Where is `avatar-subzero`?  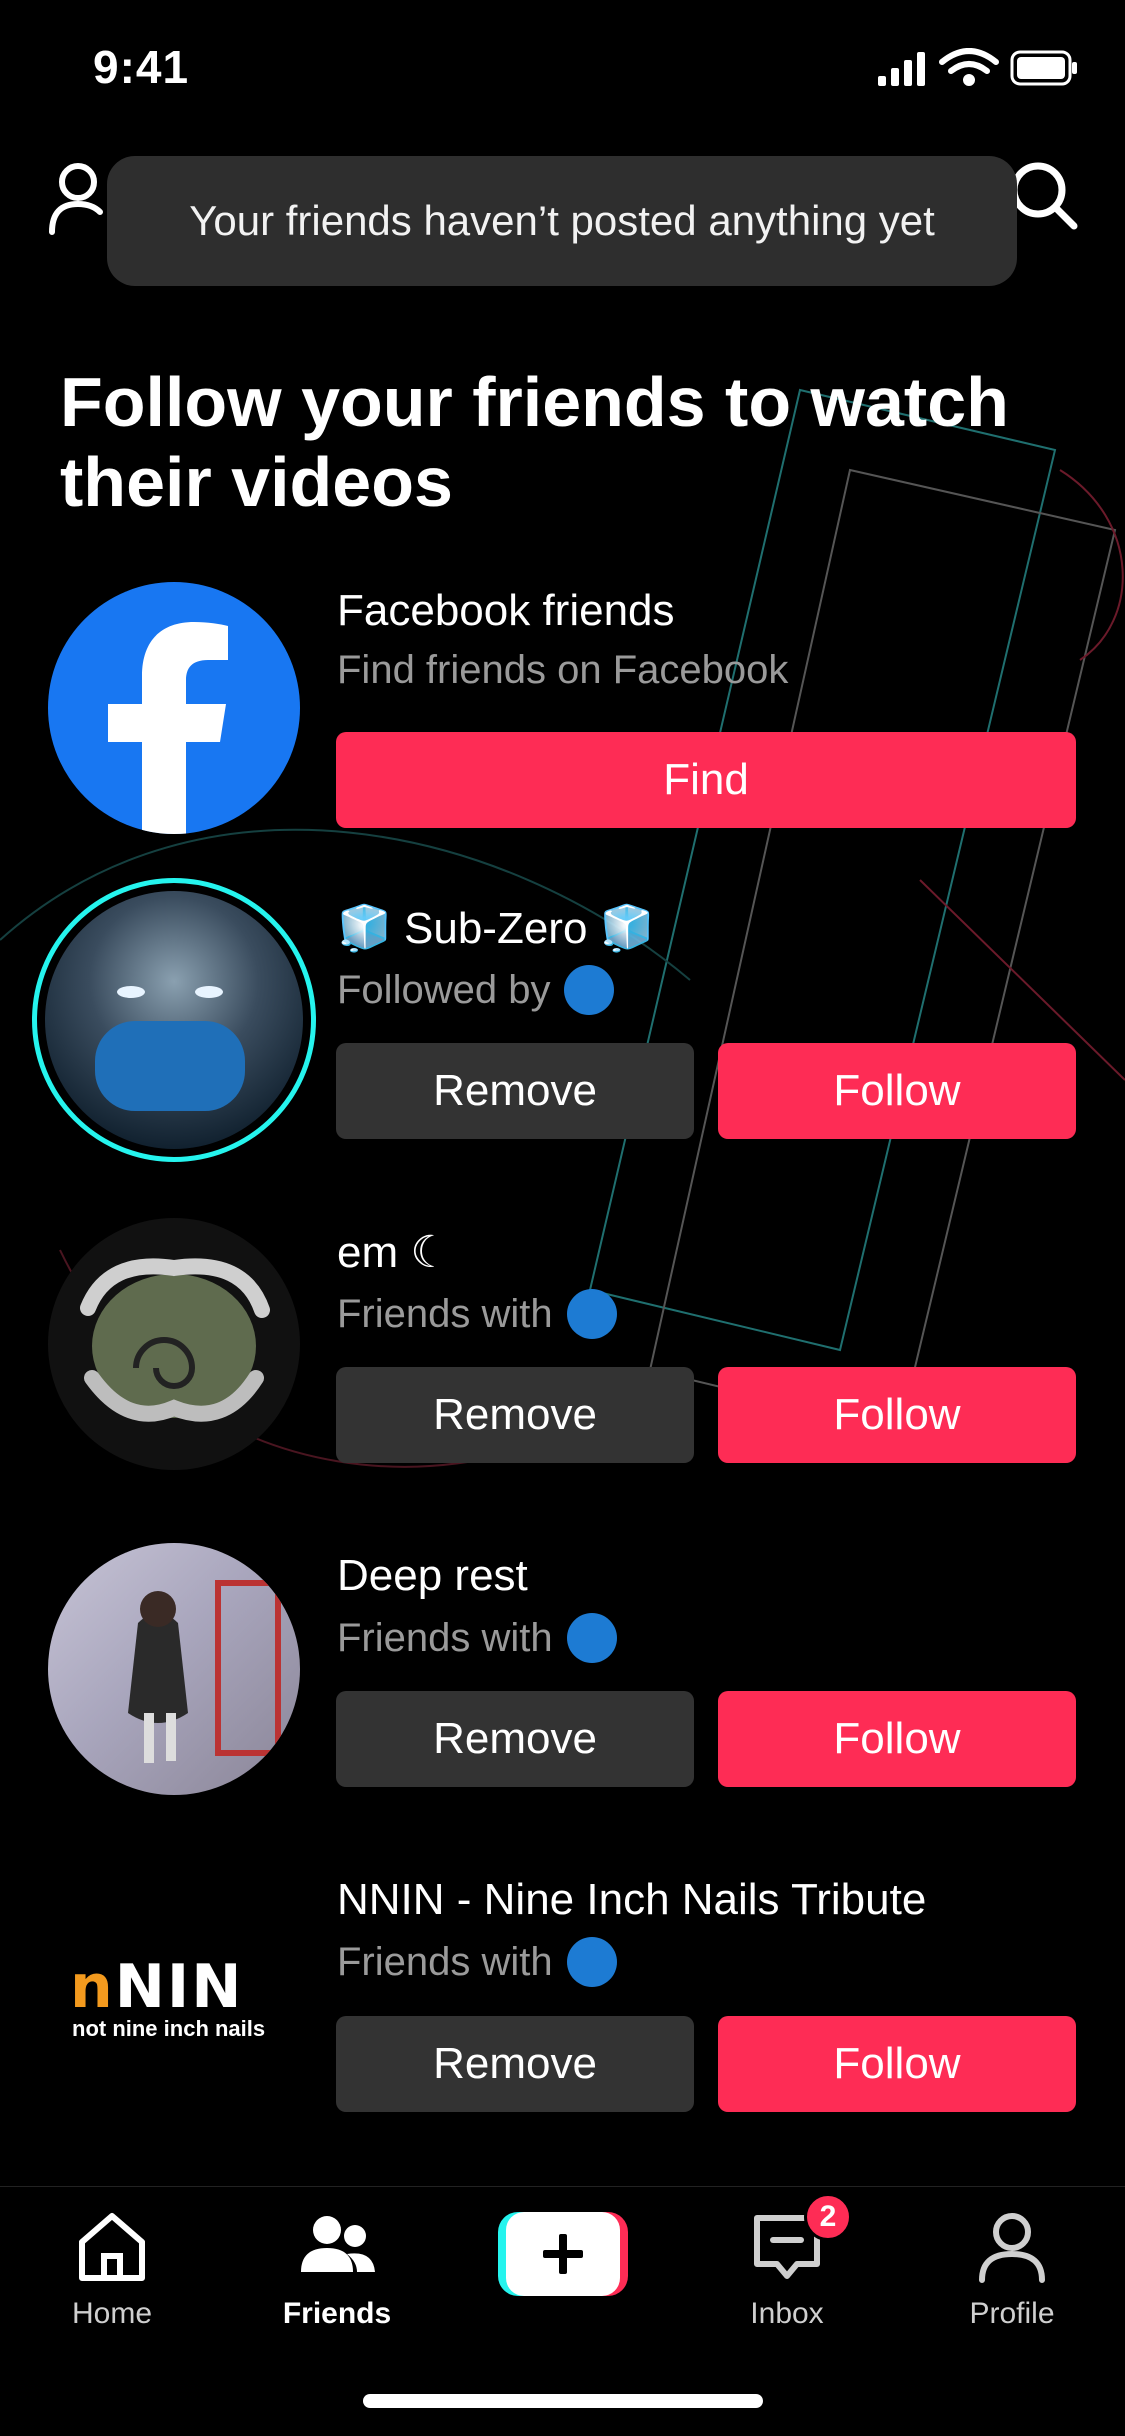 avatar-subzero is located at coordinates (174, 1020).